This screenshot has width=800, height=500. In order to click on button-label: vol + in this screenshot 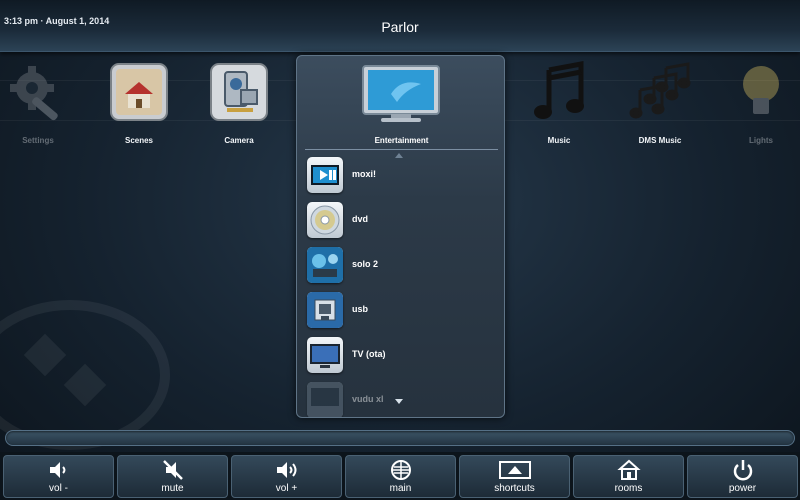, I will do `click(286, 488)`.